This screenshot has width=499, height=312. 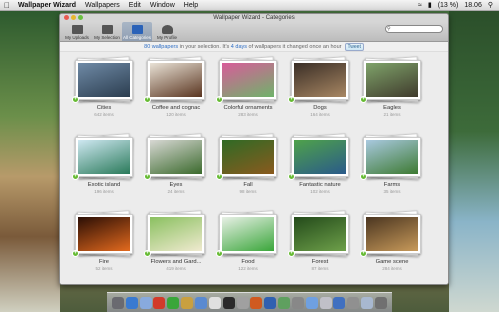 What do you see at coordinates (47, 5) in the screenshot?
I see `menu-app-name: Wallpaper Wizard` at bounding box center [47, 5].